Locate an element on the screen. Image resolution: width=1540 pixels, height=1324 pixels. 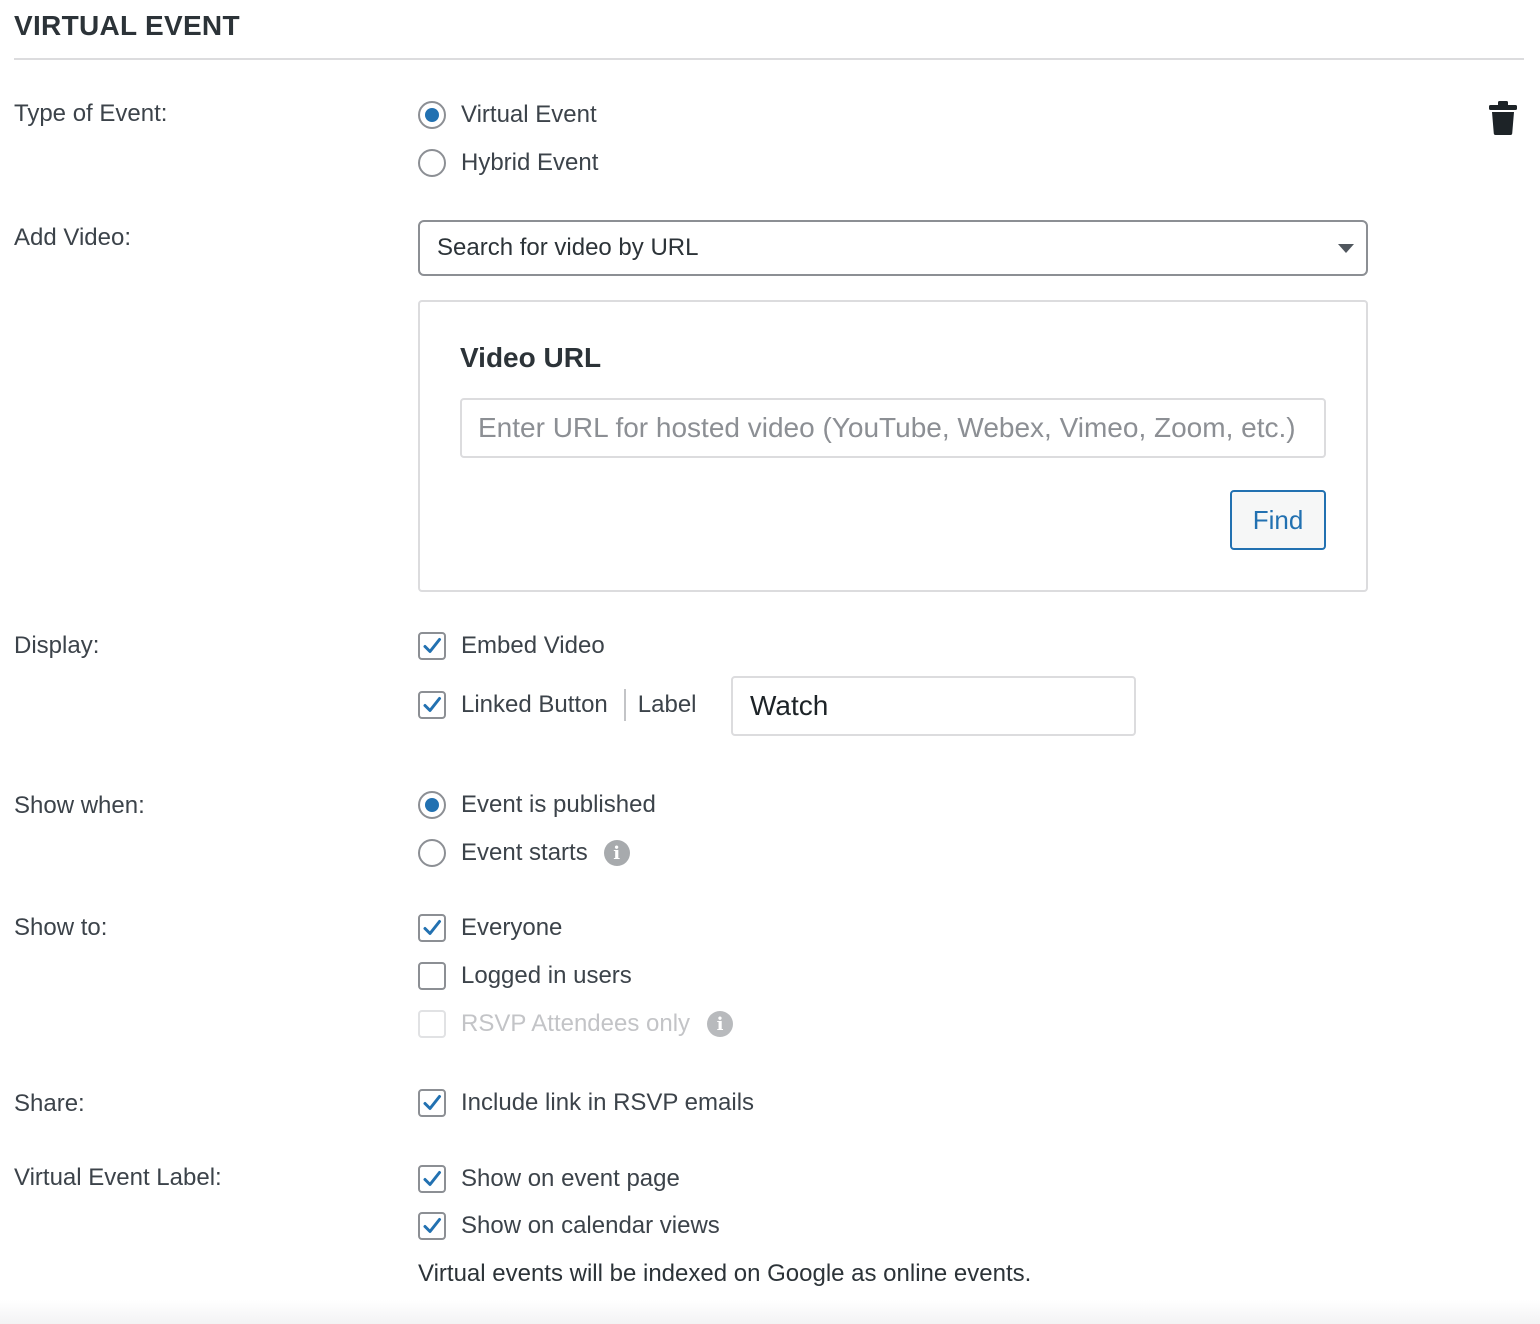
show-when-label: Show when: is located at coordinates (79, 805).